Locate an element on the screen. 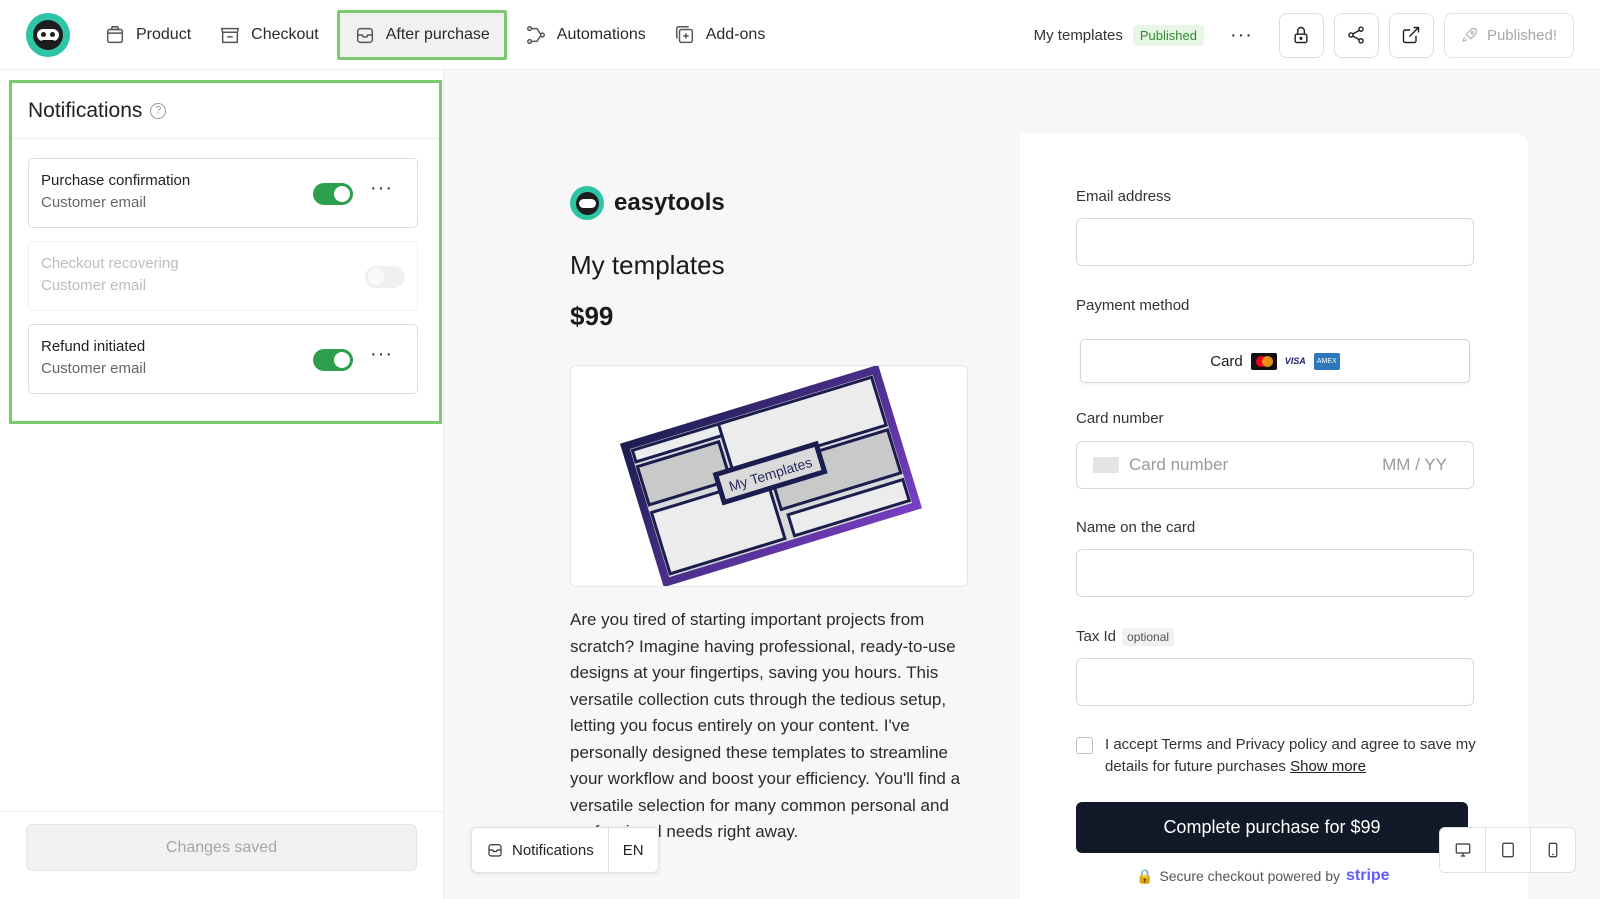  visa-icon: VISA is located at coordinates (1295, 361).